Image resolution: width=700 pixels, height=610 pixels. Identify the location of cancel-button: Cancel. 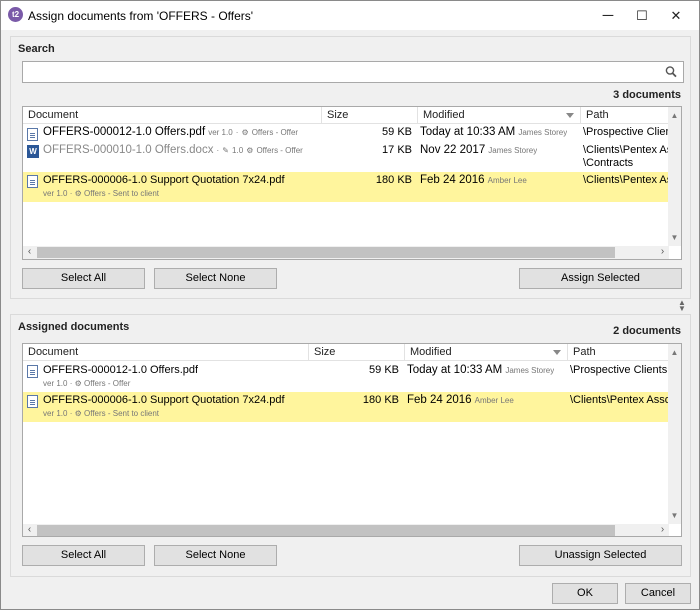
(658, 593).